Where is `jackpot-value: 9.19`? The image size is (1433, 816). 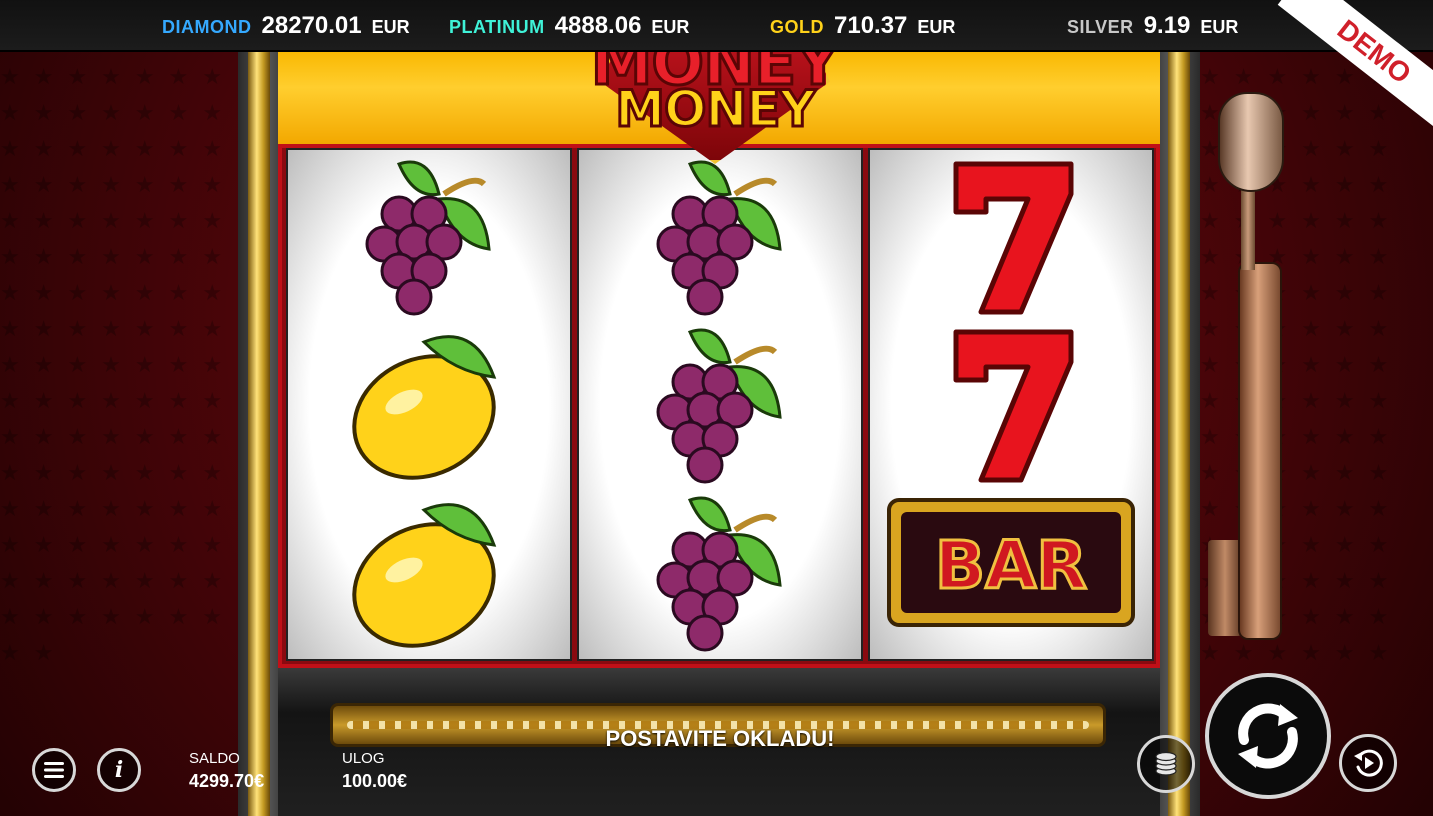
jackpot-value: 9.19 is located at coordinates (1167, 25).